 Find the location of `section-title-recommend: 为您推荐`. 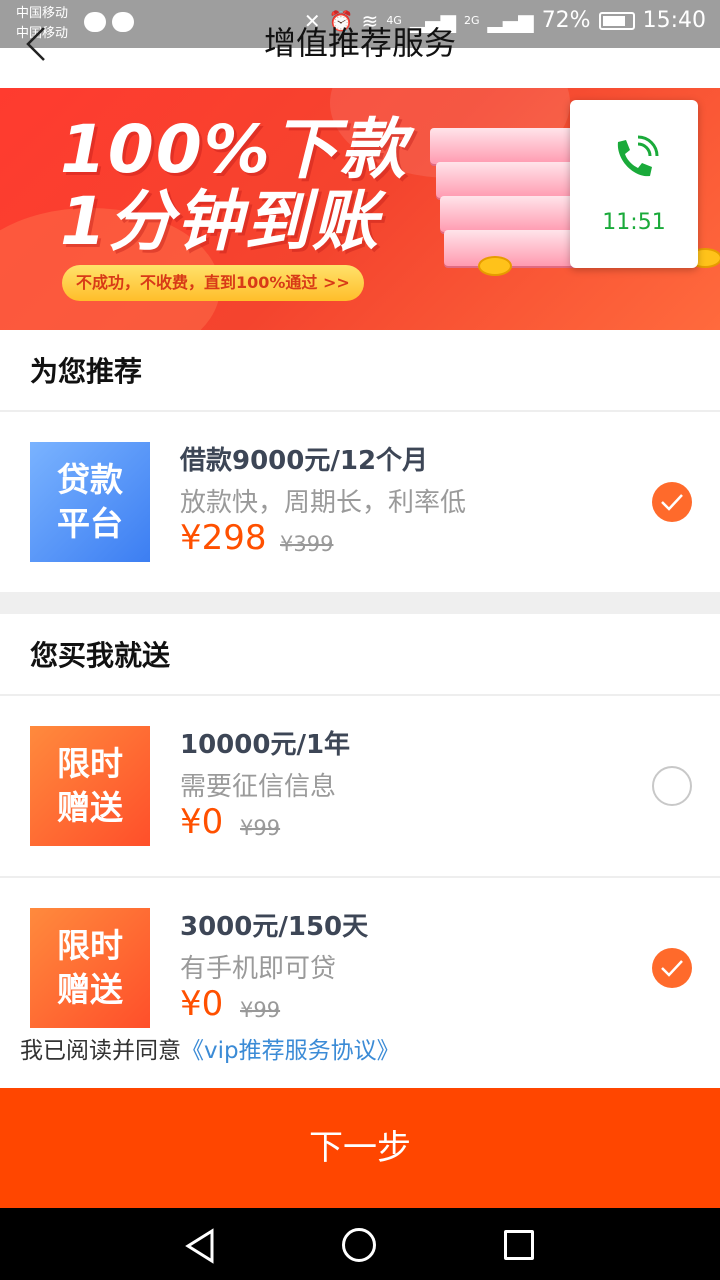

section-title-recommend: 为您推荐 is located at coordinates (86, 371).